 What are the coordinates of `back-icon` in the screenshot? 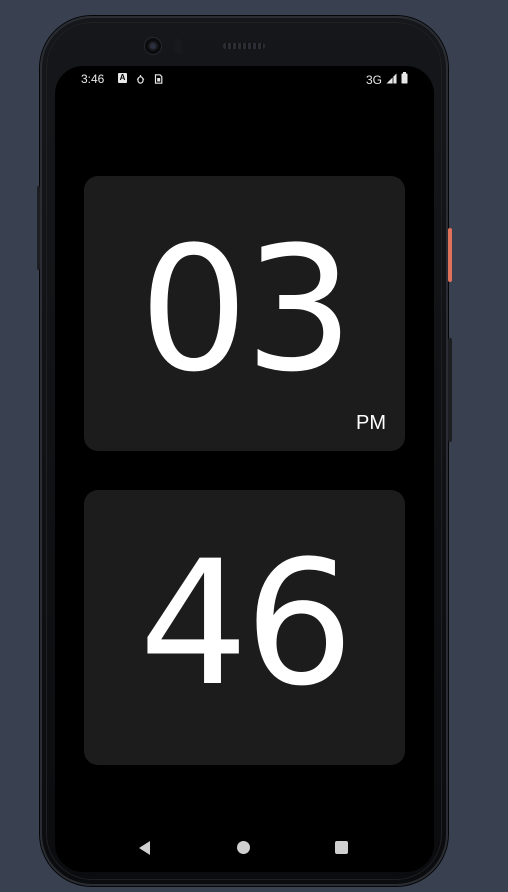 It's located at (144, 848).